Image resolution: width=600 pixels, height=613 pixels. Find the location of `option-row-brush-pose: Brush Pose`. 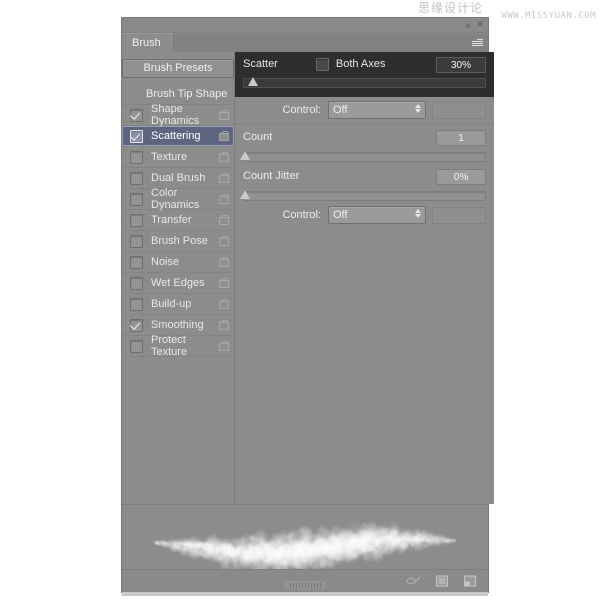

option-row-brush-pose: Brush Pose is located at coordinates (178, 241).